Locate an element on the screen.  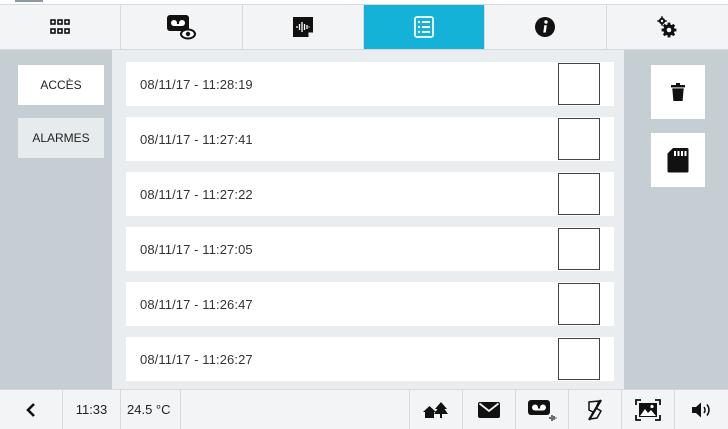
sidebar-item-label: ACCÈS is located at coordinates (61, 85).